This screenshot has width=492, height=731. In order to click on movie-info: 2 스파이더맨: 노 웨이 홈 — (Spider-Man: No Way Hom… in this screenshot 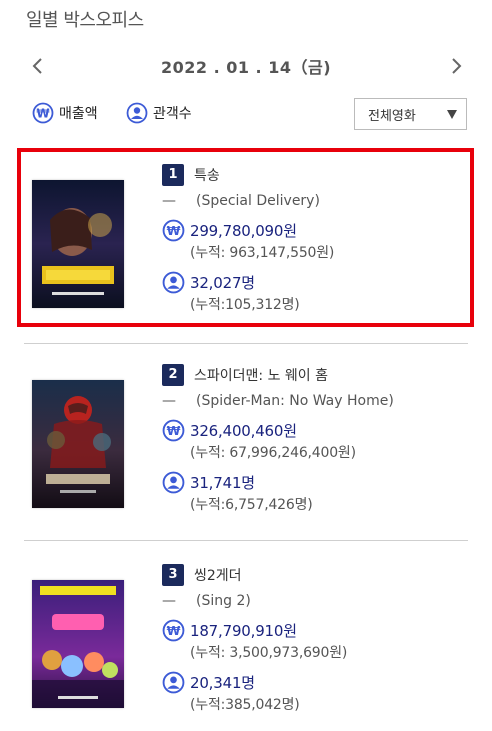, I will do `click(312, 440)`.